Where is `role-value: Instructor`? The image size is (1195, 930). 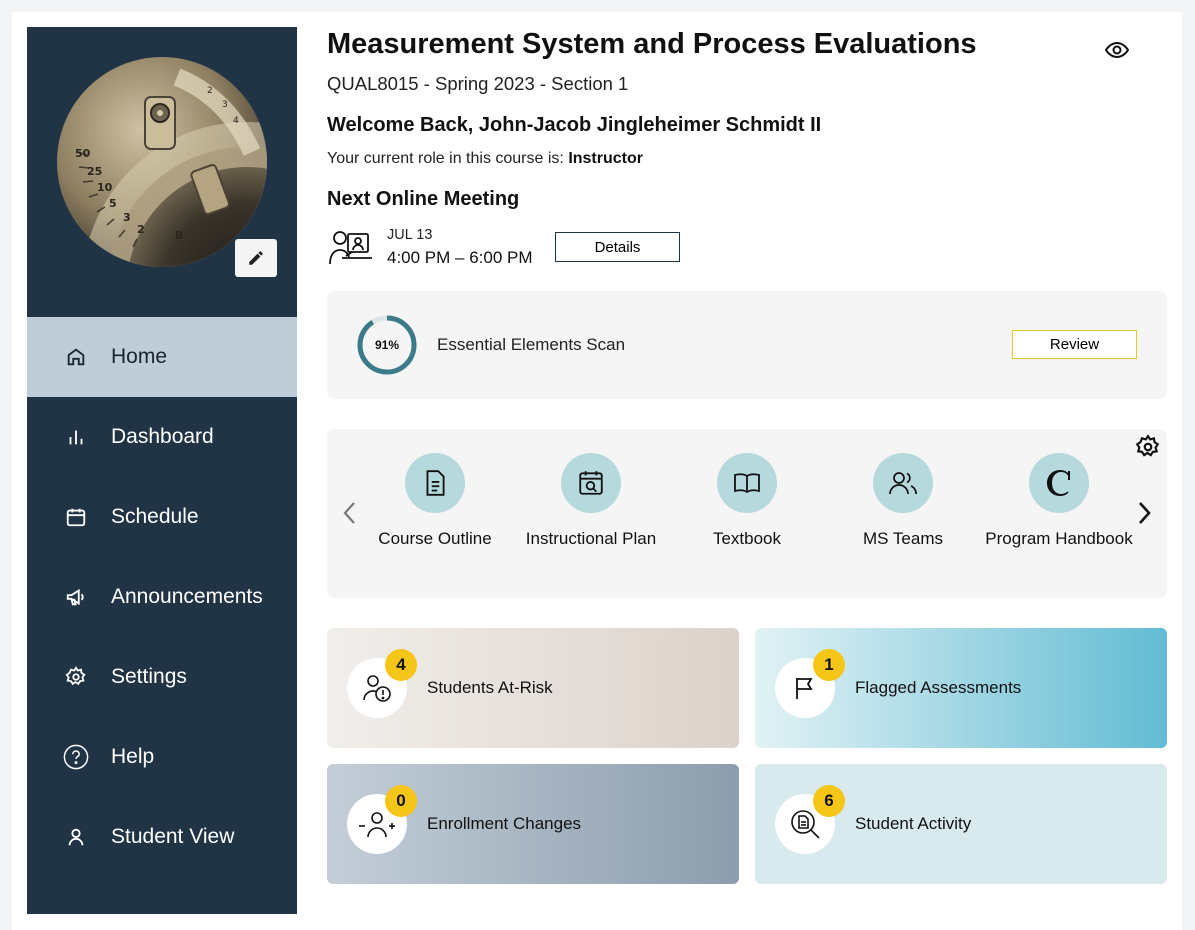
role-value: Instructor is located at coordinates (605, 158).